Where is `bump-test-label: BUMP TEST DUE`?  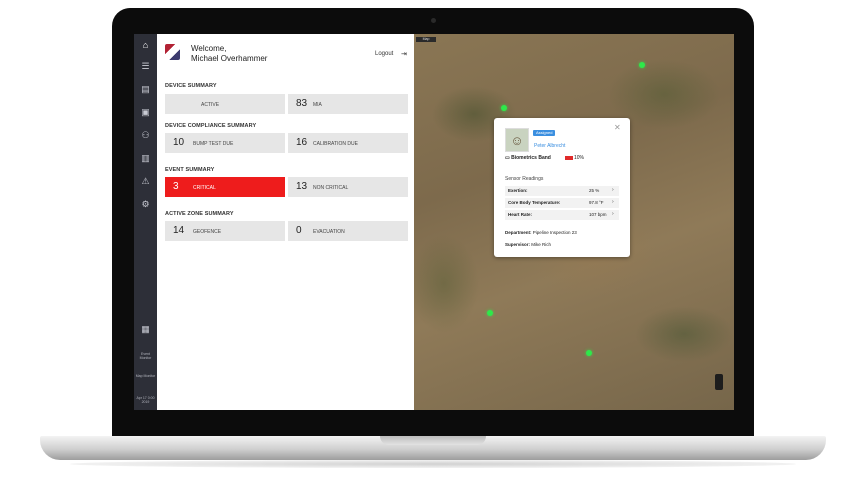 bump-test-label: BUMP TEST DUE is located at coordinates (213, 144).